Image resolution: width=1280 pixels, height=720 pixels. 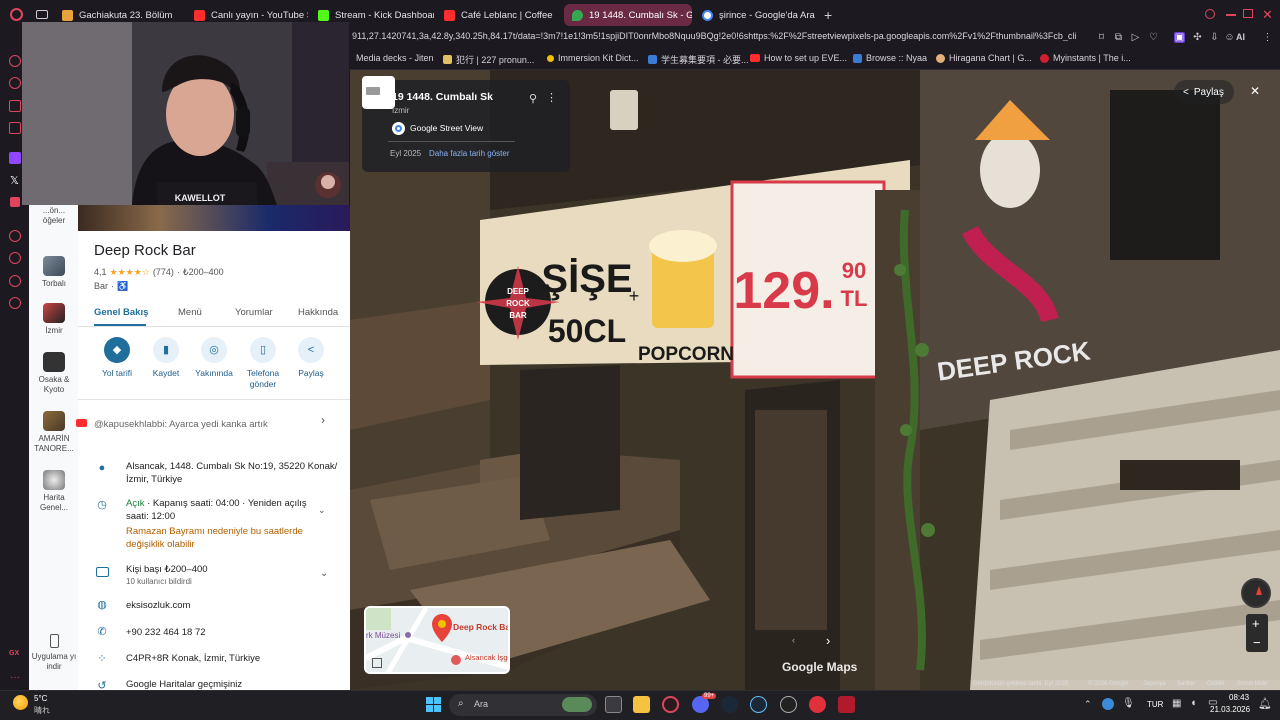 I want to click on youtube-icon, so click(x=15, y=202).